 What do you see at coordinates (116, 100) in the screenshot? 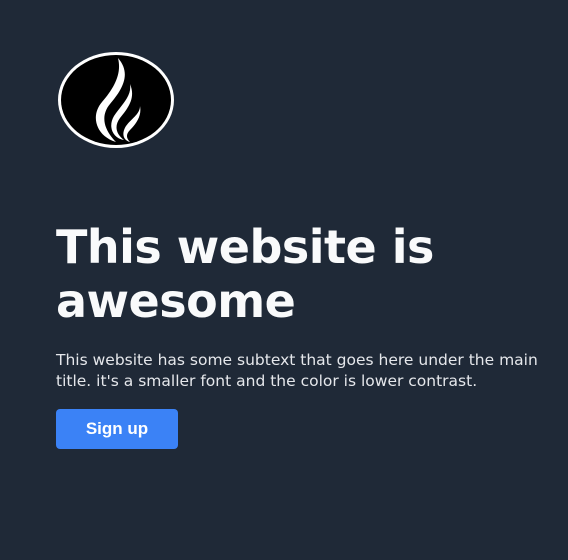
I see `flame-logo-icon` at bounding box center [116, 100].